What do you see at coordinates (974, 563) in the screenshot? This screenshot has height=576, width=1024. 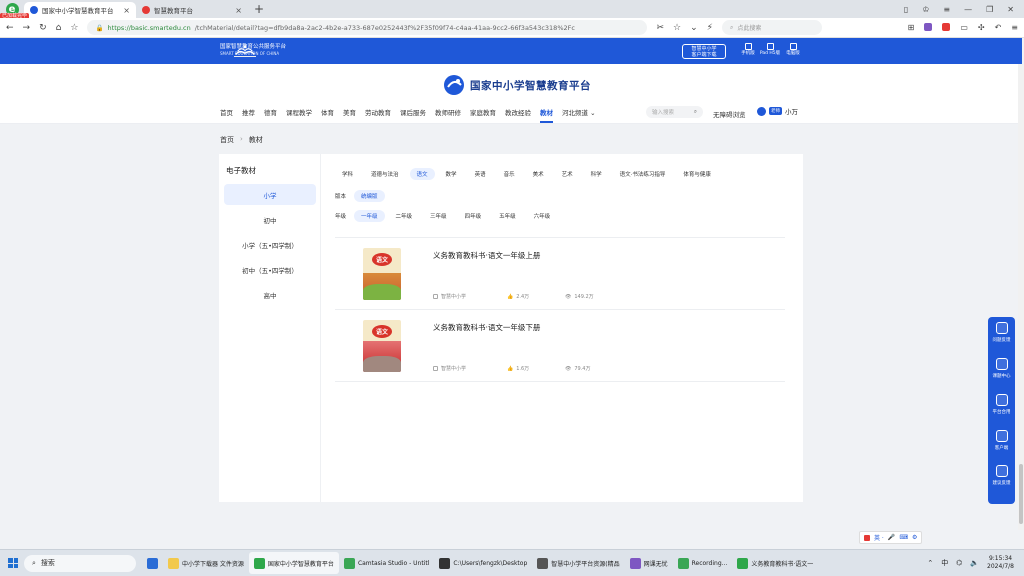 I see `volume-icon: 🔈` at bounding box center [974, 563].